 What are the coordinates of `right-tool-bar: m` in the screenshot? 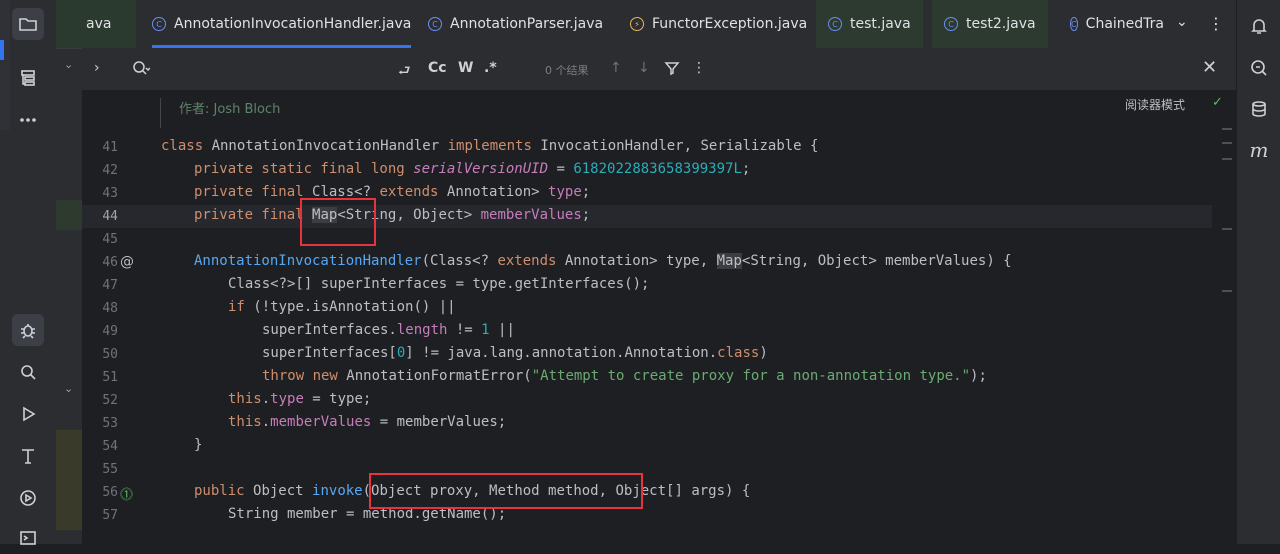 It's located at (1258, 272).